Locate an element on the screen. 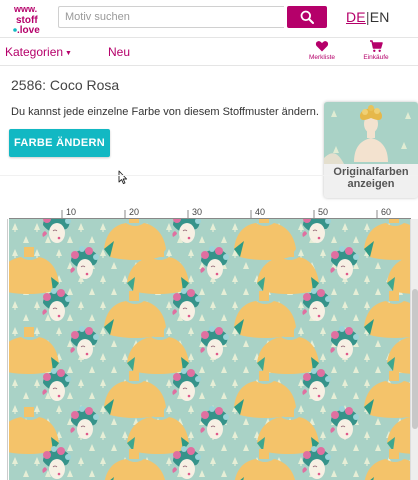 This screenshot has width=418, height=480. preview-scrollbar is located at coordinates (414, 349).